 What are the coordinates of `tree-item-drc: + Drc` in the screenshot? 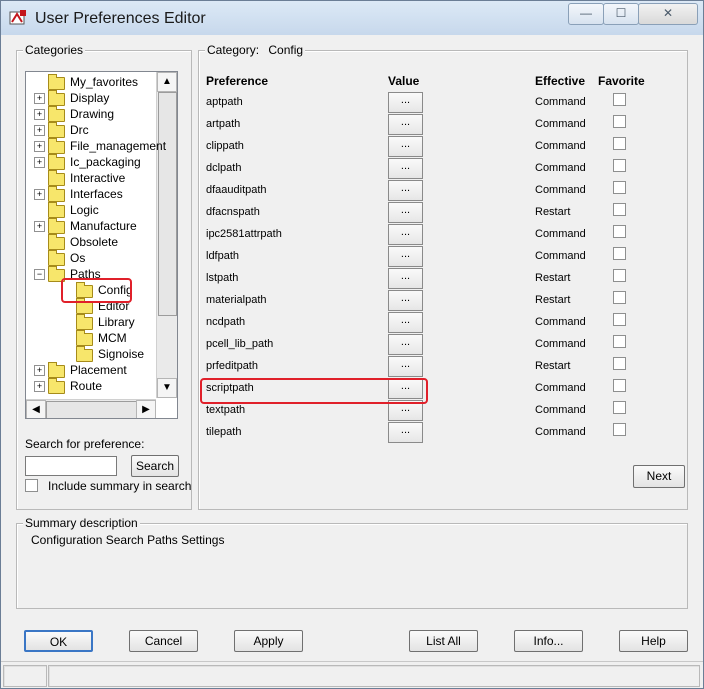 It's located at (91, 130).